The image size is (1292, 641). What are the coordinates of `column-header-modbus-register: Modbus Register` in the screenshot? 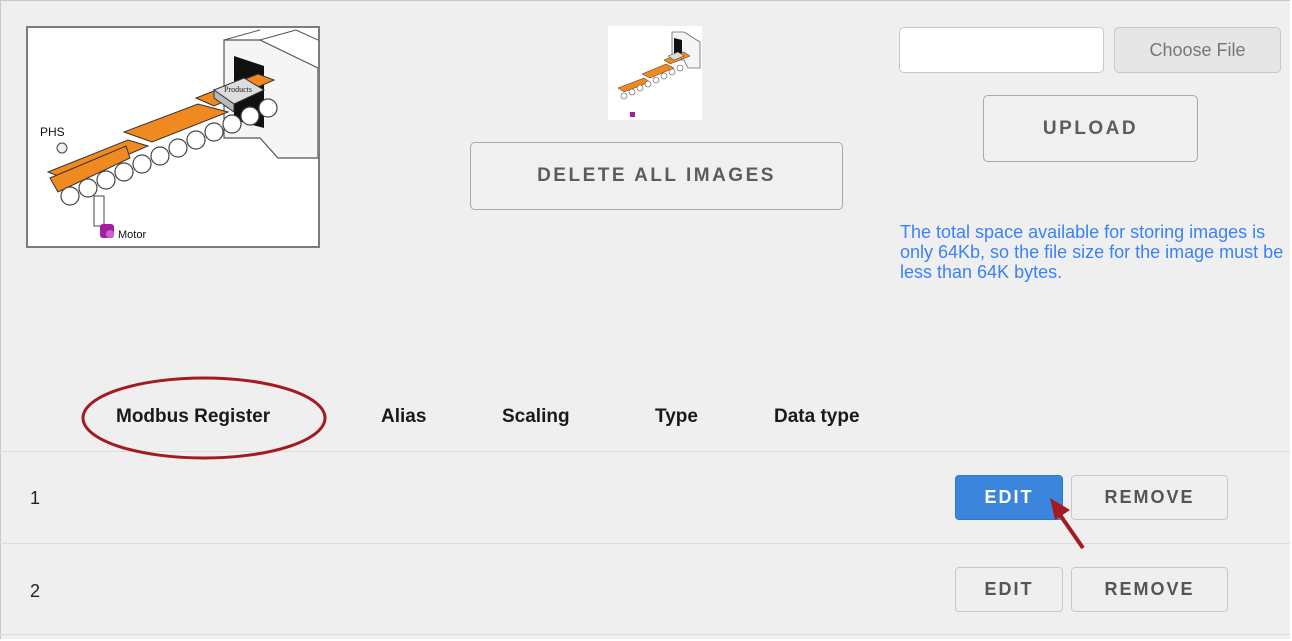 It's located at (193, 416).